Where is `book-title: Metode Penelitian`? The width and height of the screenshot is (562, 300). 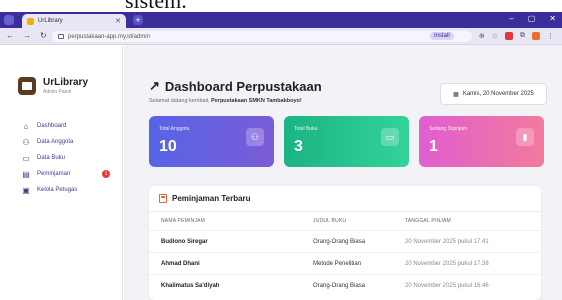 book-title: Metode Penelitian is located at coordinates (337, 264).